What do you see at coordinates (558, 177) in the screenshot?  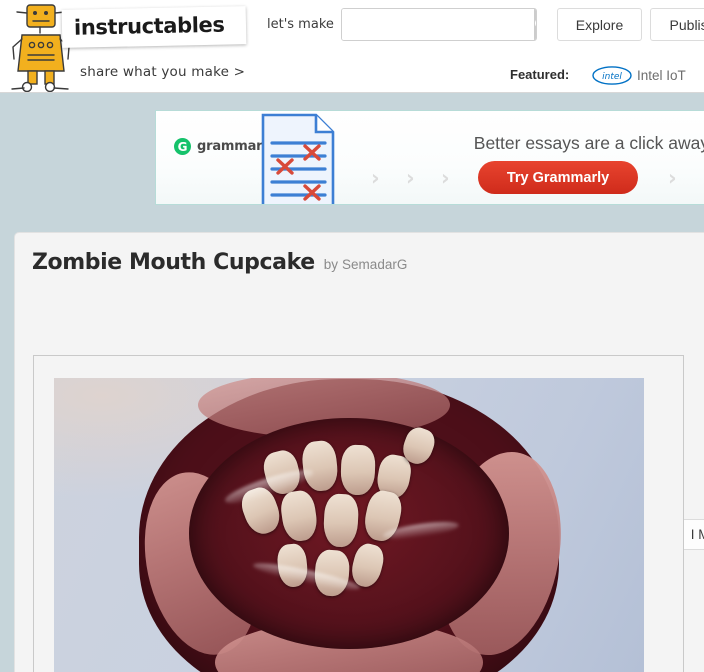 I see `try-grammarly-button: Try Grammarly` at bounding box center [558, 177].